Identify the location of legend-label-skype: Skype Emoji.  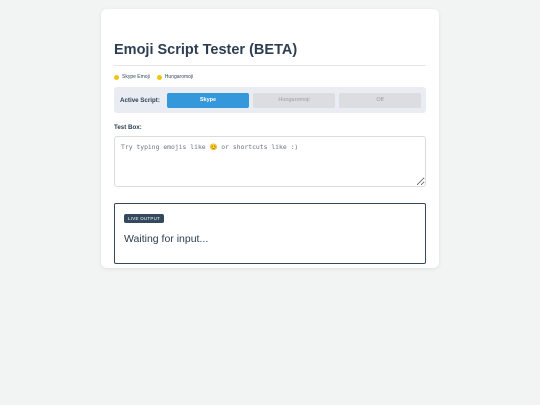
(136, 77).